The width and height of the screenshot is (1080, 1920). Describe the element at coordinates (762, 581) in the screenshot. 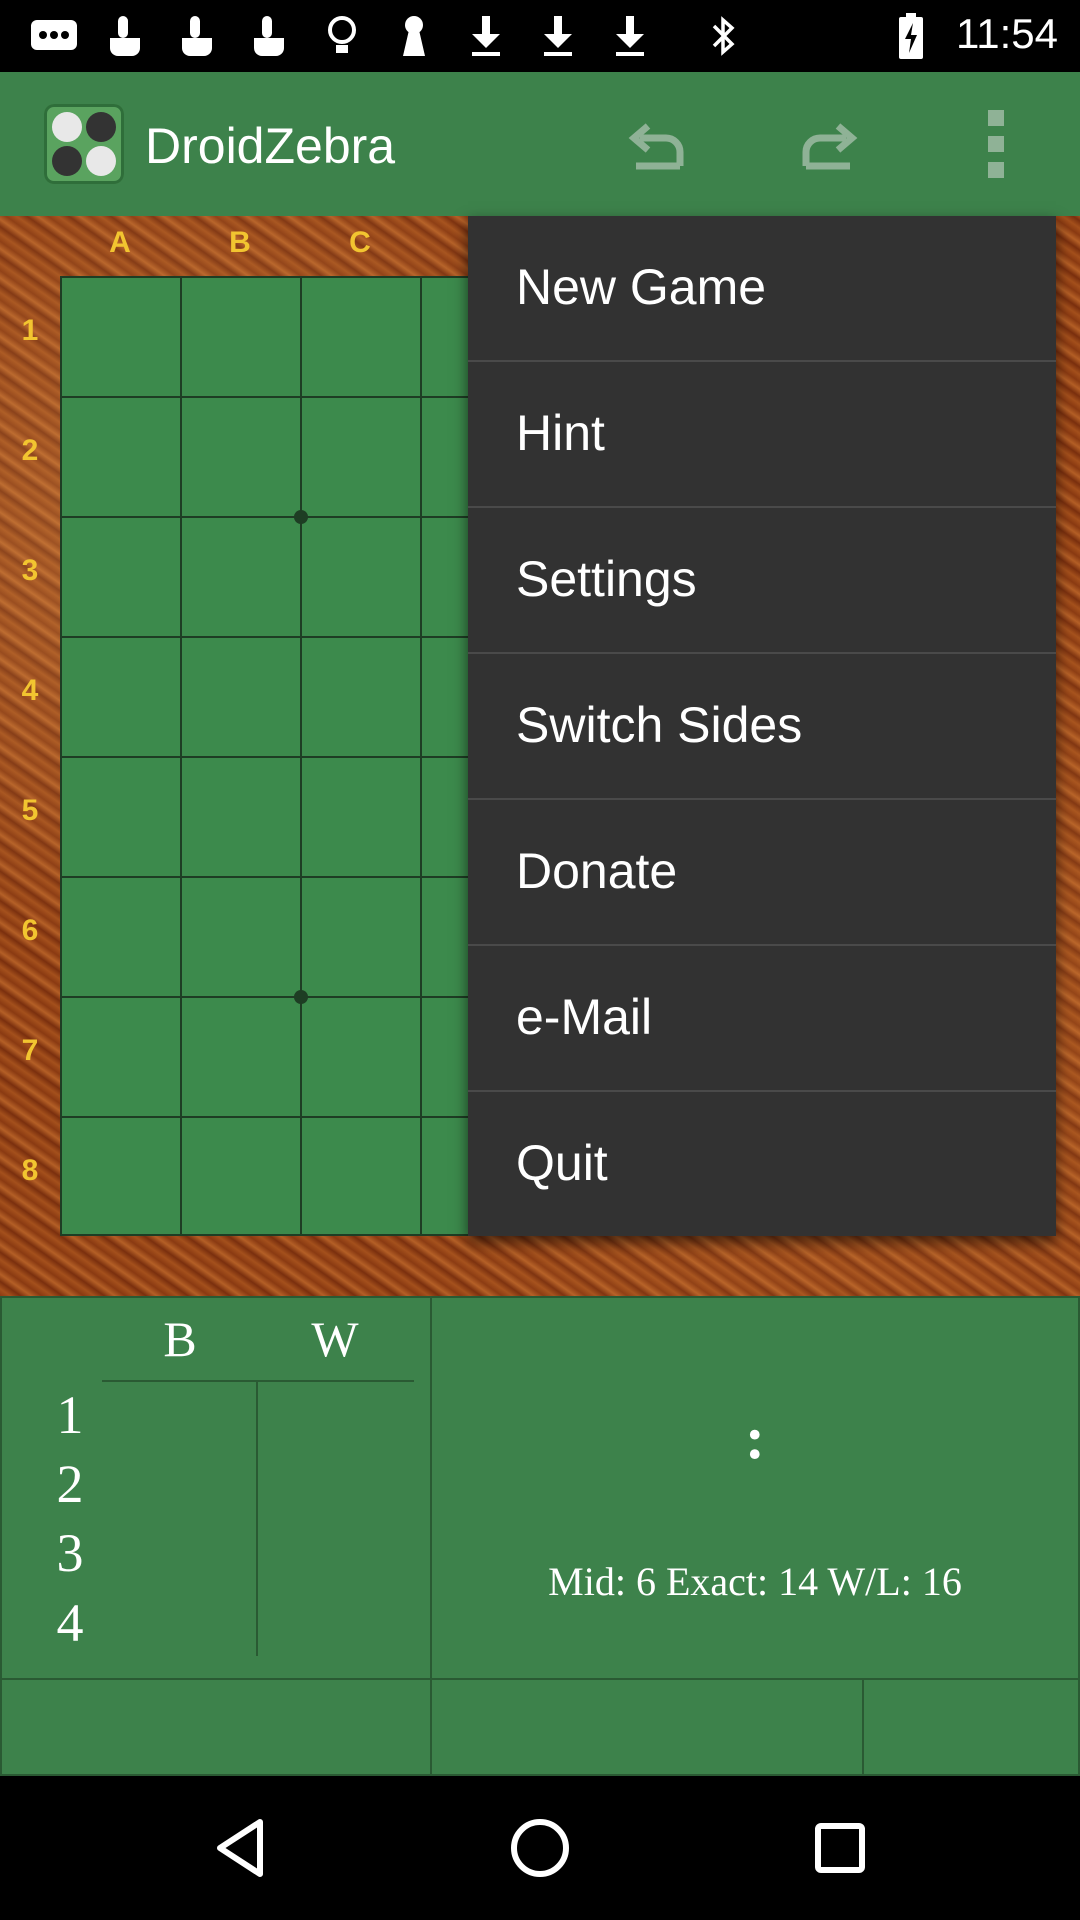

I see `menu-item-settings: Settings` at that location.